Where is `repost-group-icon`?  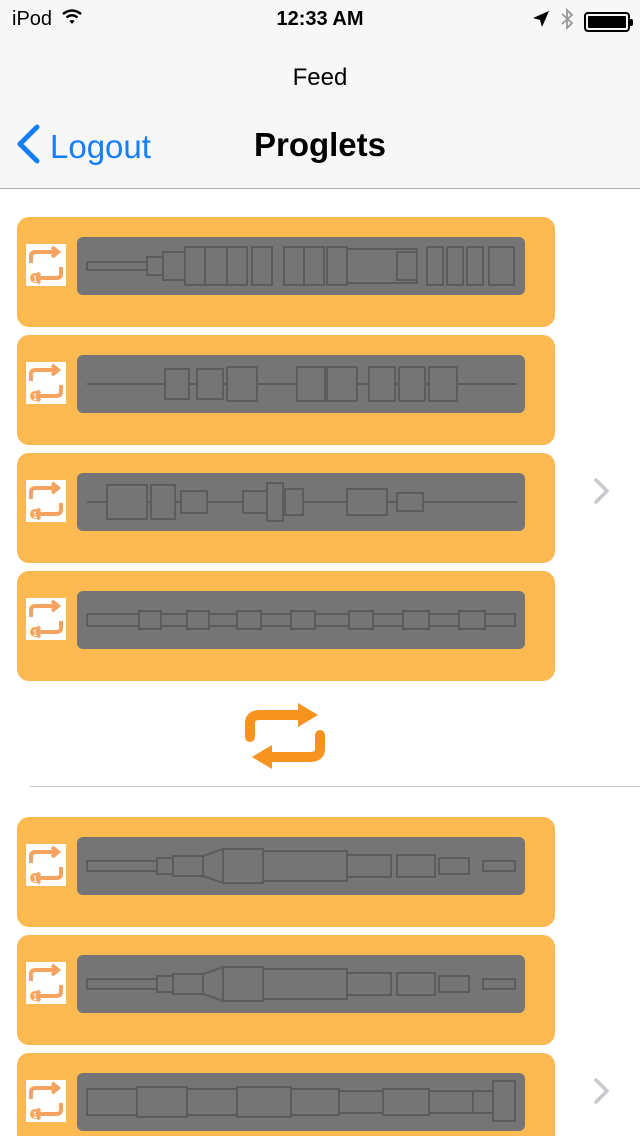
repost-group-icon is located at coordinates (285, 738).